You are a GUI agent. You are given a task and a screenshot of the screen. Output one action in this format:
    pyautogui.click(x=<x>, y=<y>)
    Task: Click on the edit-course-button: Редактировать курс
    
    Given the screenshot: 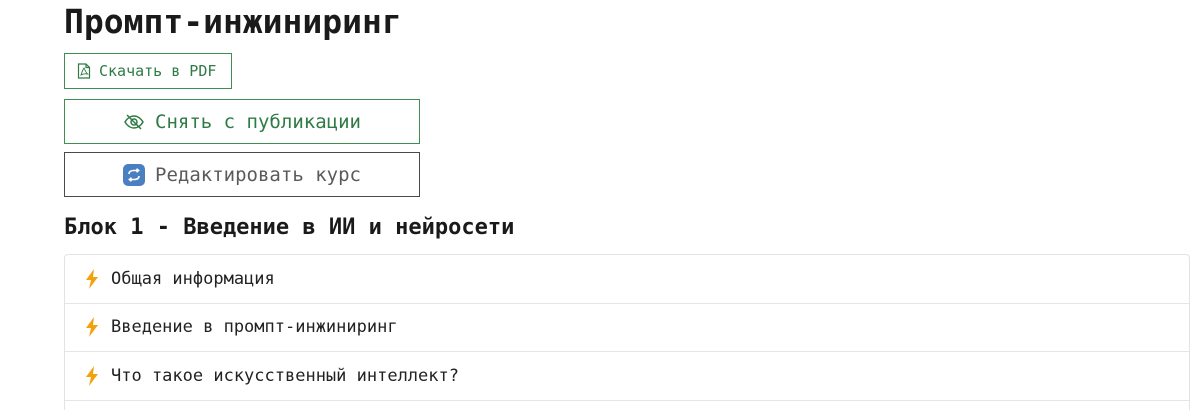 What is the action you would take?
    pyautogui.click(x=242, y=174)
    